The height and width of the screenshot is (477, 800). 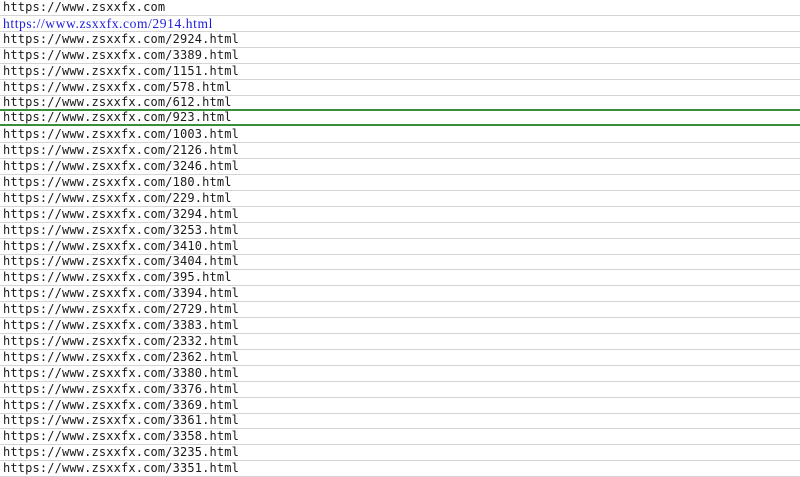 I want to click on sheet-row: https://www.zsxxfx.com, so click(x=400, y=8).